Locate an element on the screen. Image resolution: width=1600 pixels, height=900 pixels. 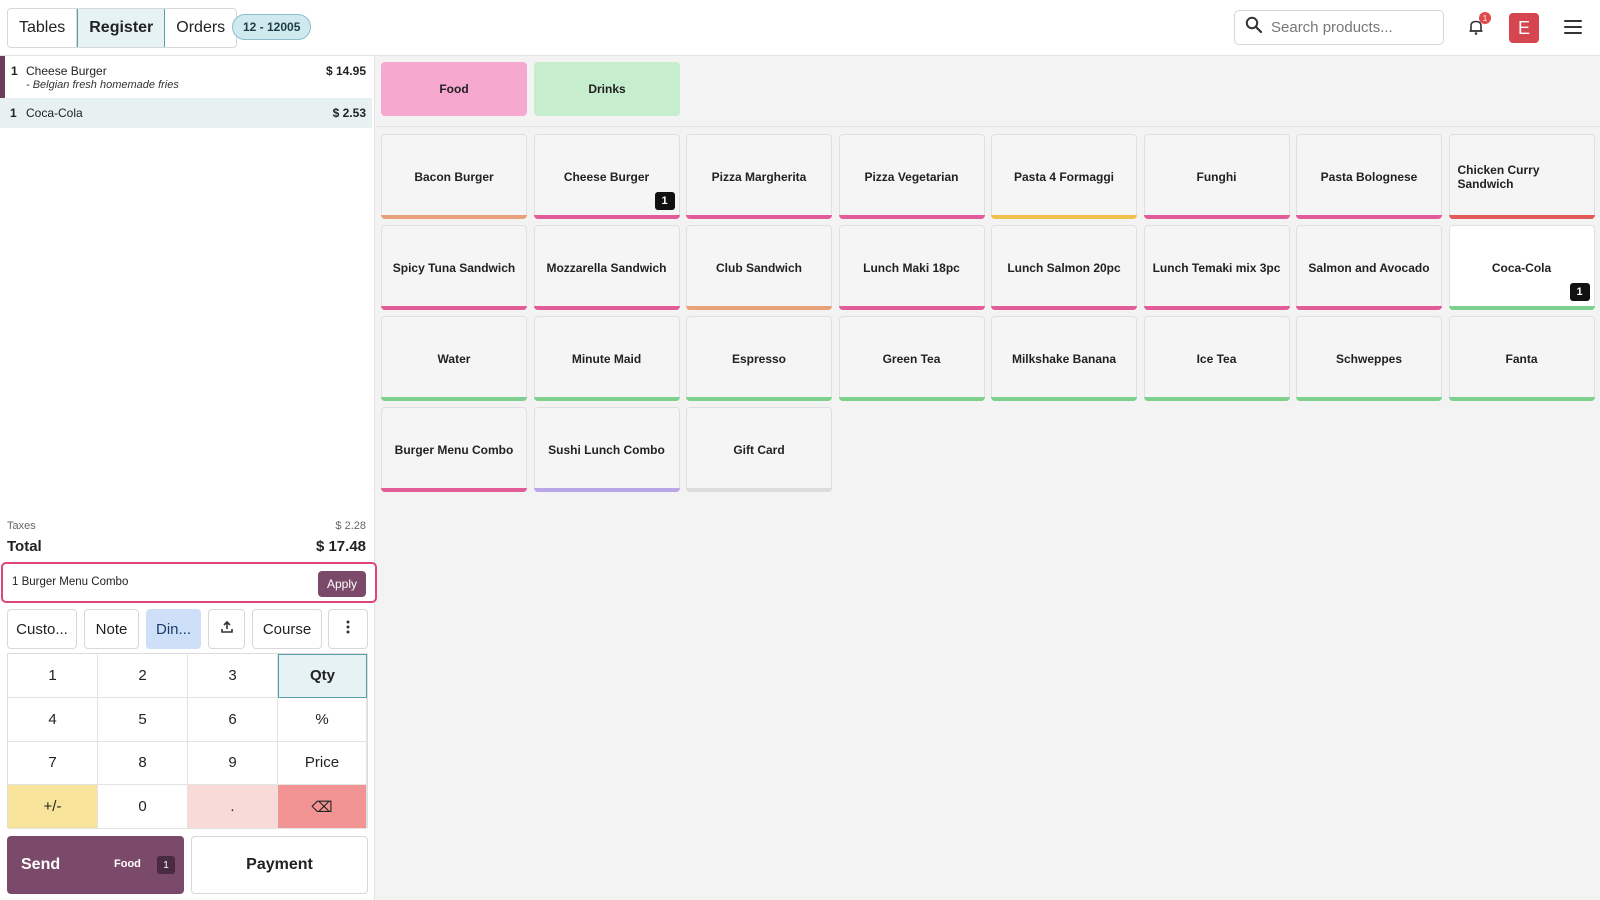
product-name: Burger Menu Combo is located at coordinates (454, 449).